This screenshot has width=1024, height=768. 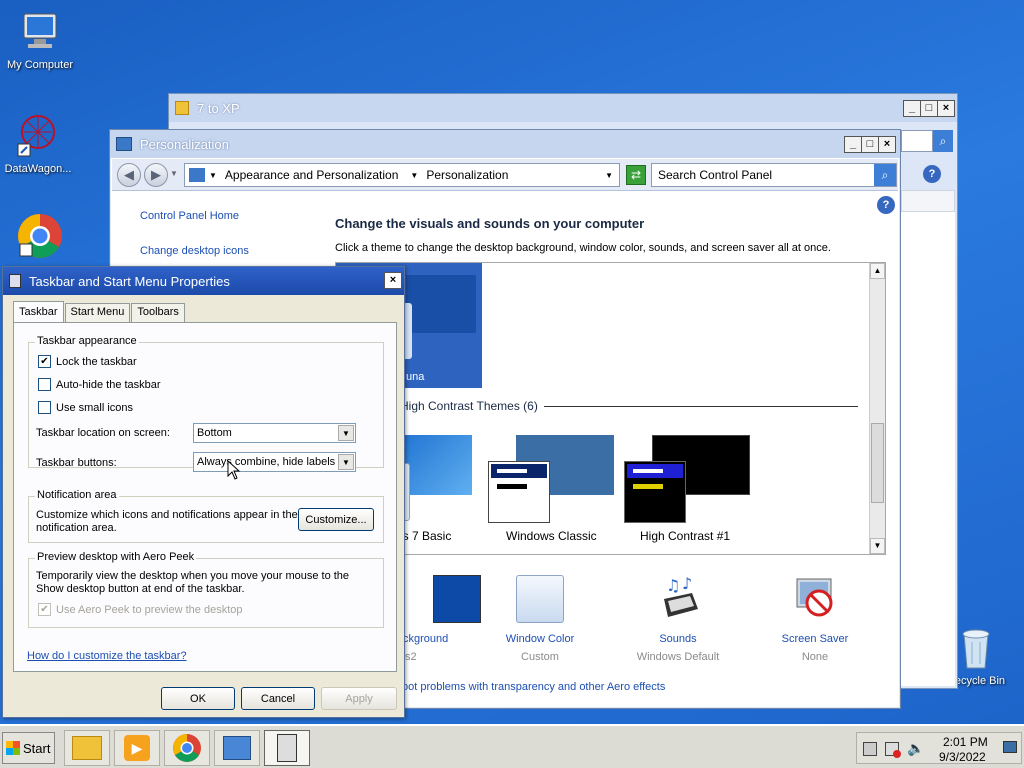 What do you see at coordinates (815, 619) in the screenshot?
I see `screen-saver-item: Screen Saver None` at bounding box center [815, 619].